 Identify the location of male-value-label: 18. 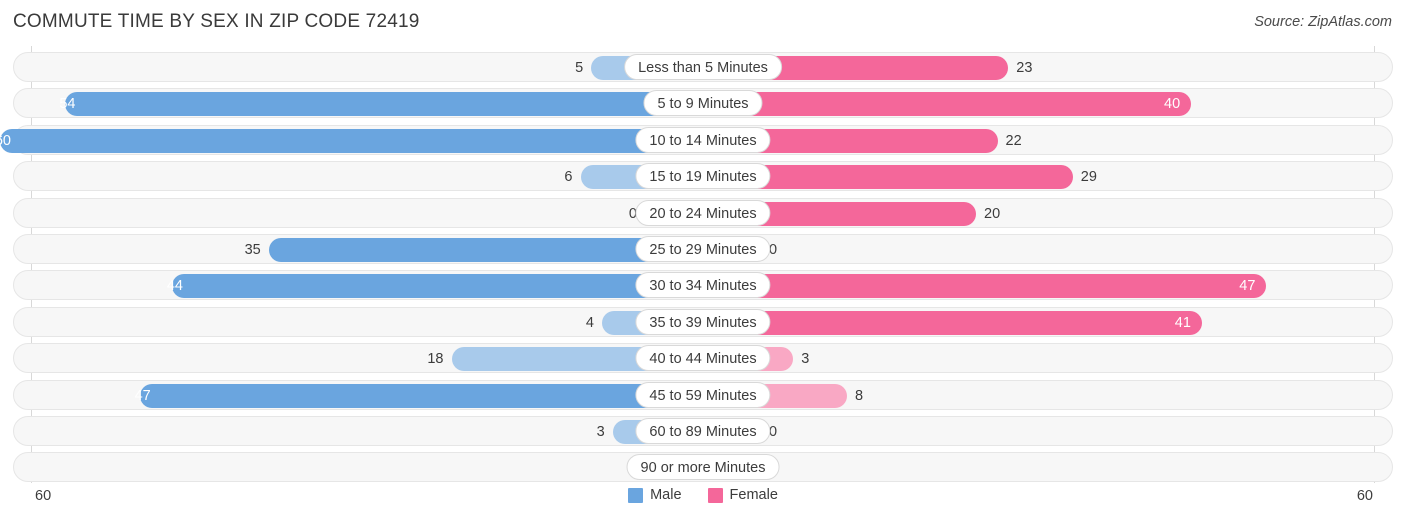
(435, 359).